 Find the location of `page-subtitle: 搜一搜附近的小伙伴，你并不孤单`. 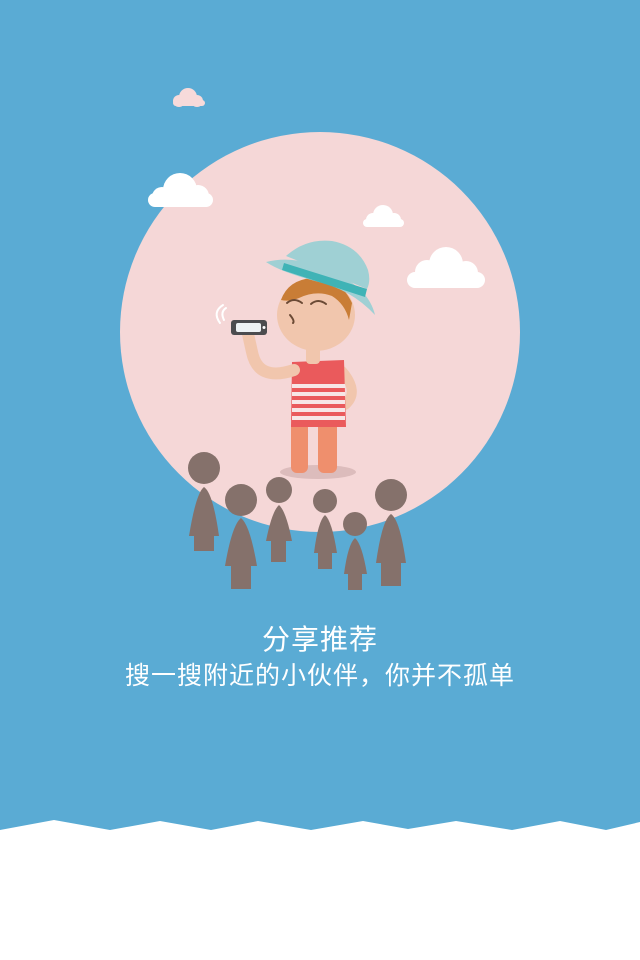

page-subtitle: 搜一搜附近的小伙伴，你并不孤单 is located at coordinates (319, 675).